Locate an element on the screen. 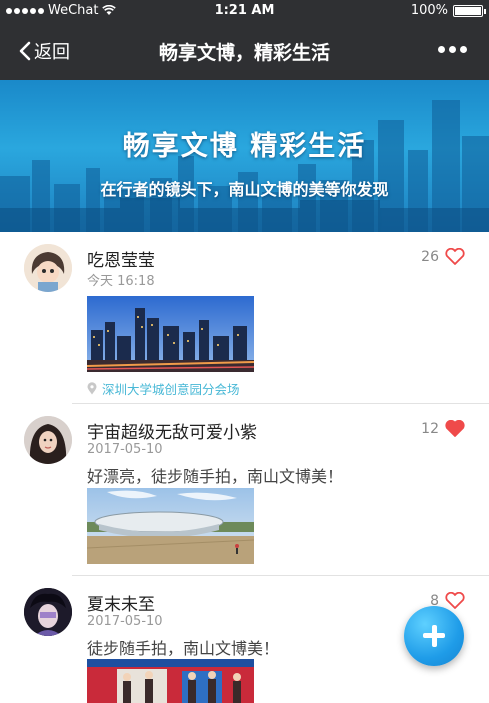 Image resolution: width=489 pixels, height=703 pixels. banner-subtitle: 在行者的镜头下，南山文博的美等你发现 is located at coordinates (244, 189).